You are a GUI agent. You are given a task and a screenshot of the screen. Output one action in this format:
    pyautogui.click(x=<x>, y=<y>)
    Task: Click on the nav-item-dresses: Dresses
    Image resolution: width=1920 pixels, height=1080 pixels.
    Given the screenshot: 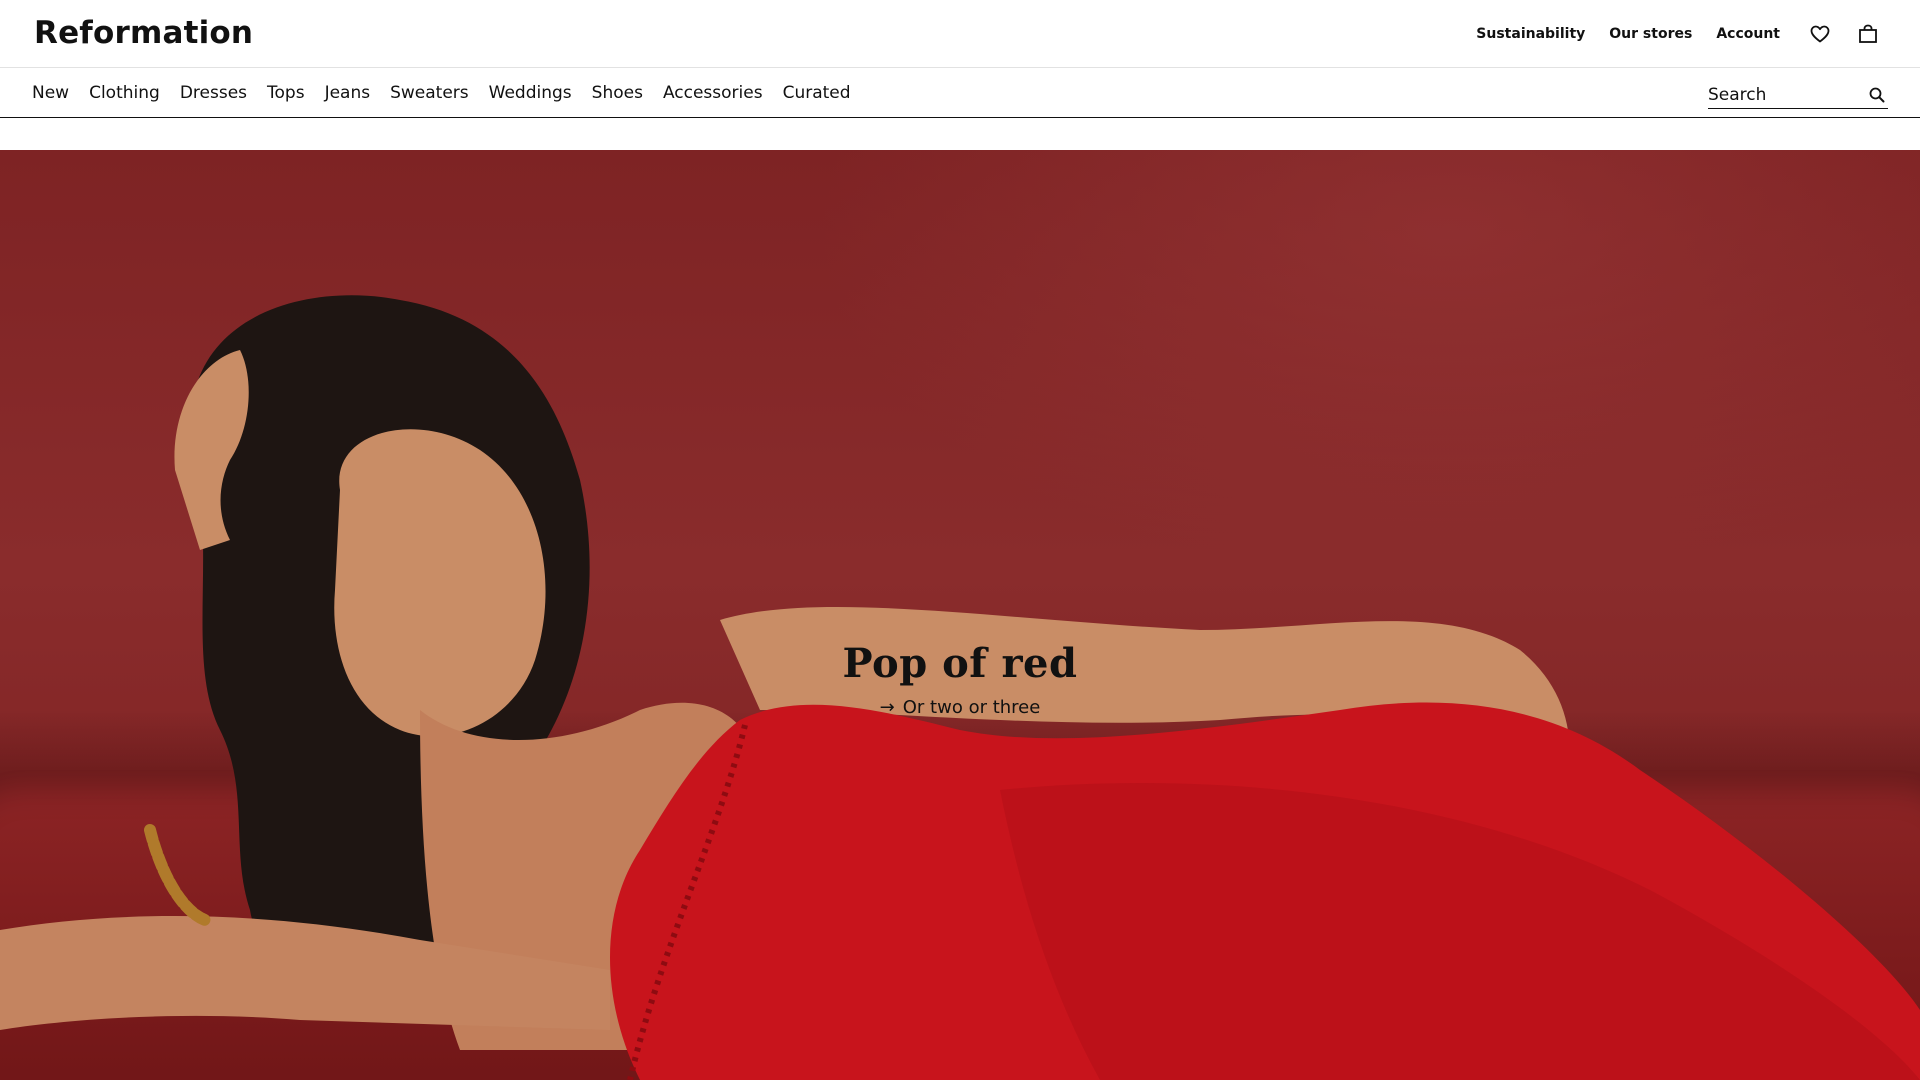 What is the action you would take?
    pyautogui.click(x=213, y=93)
    